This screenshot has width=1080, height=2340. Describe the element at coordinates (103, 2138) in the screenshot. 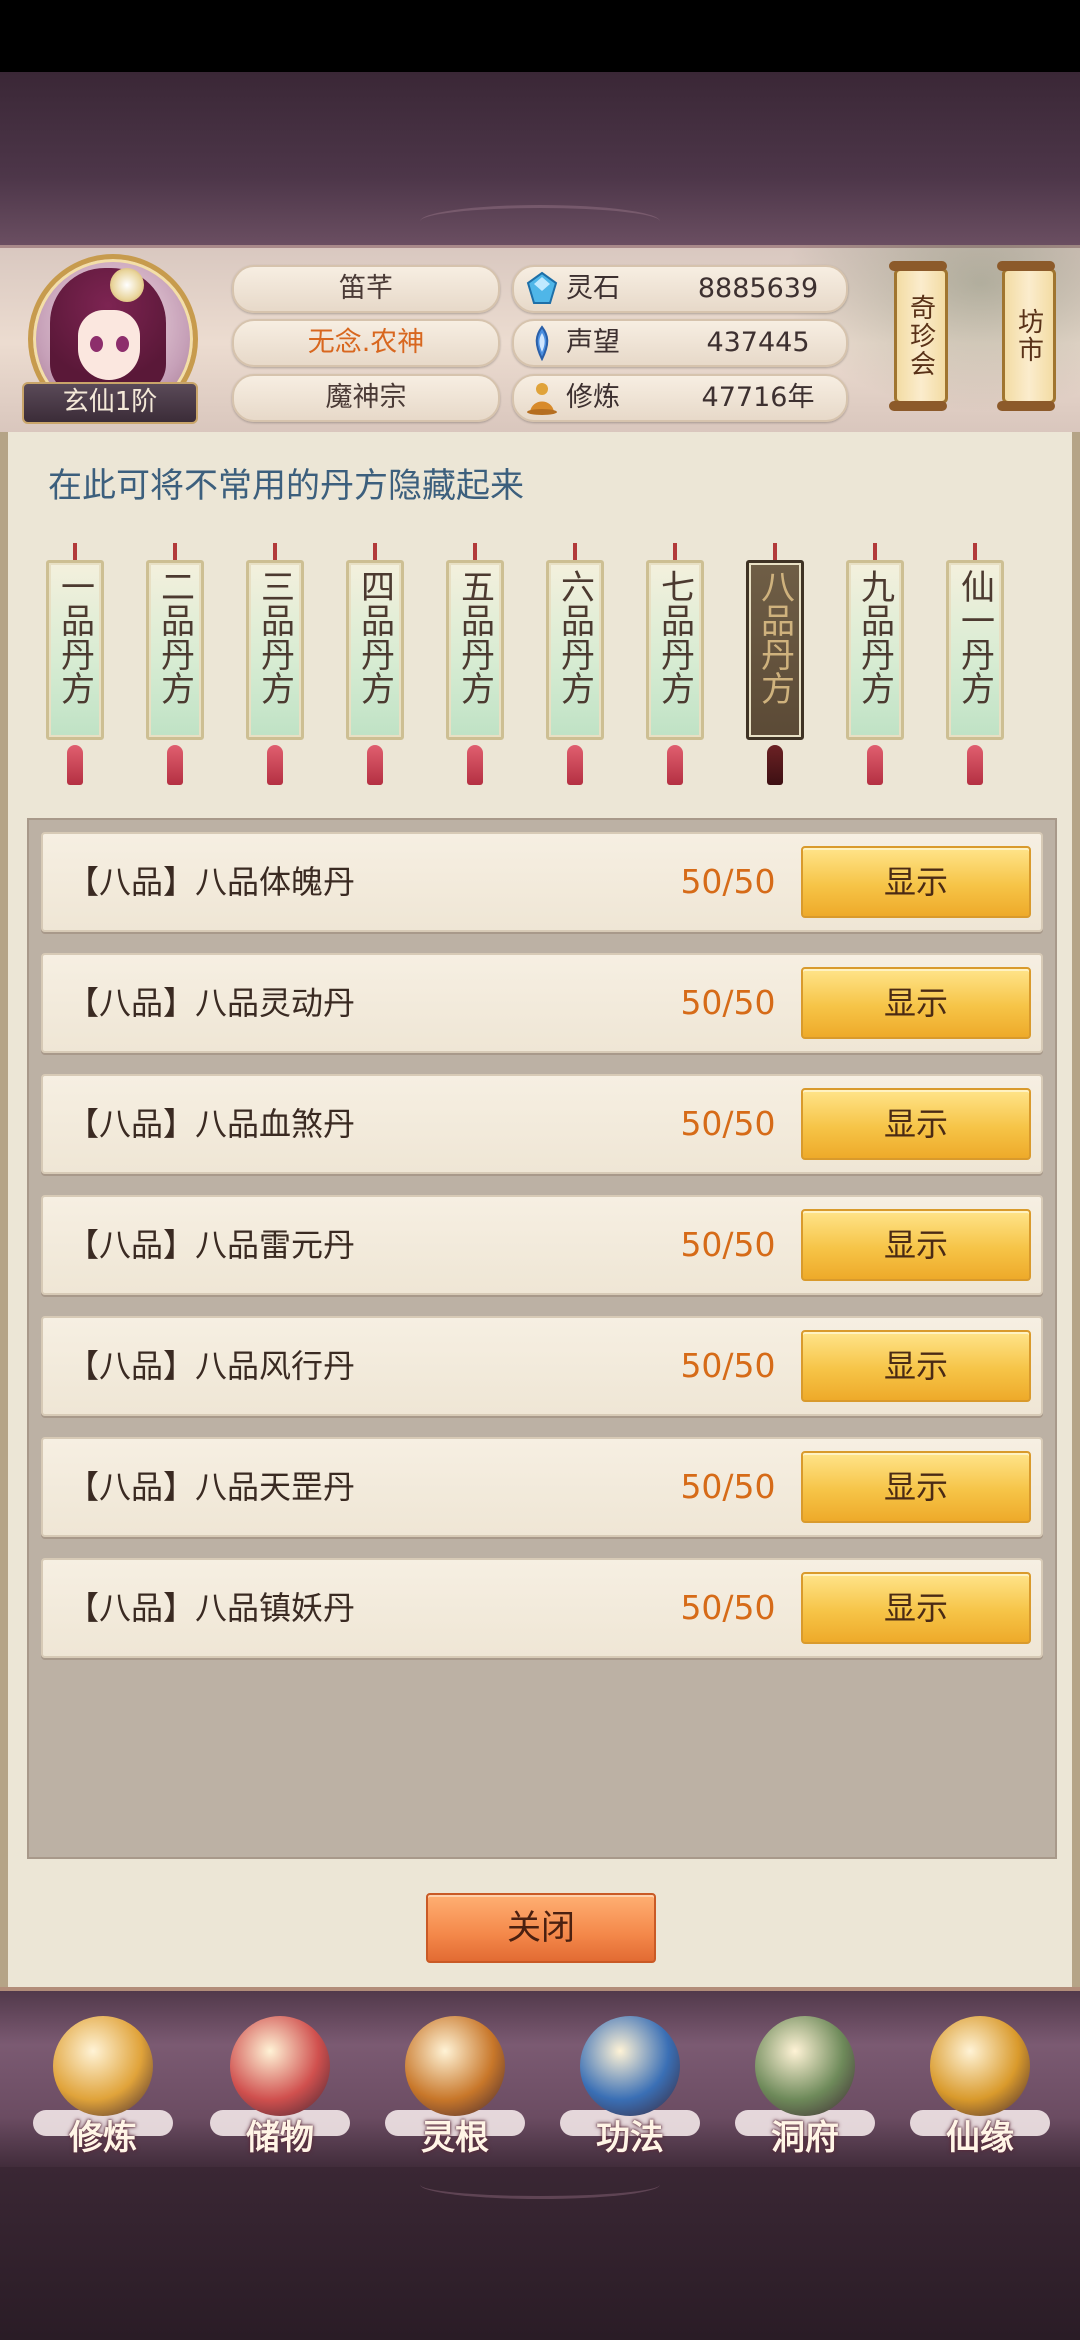

I see `nav-label: 修炼` at that location.